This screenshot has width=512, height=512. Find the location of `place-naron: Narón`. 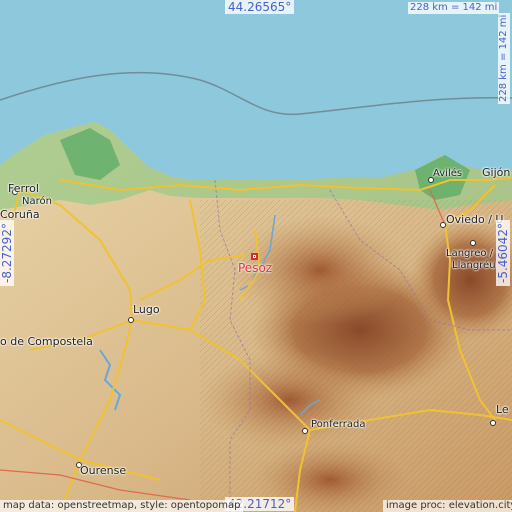

place-naron: Narón is located at coordinates (37, 202).